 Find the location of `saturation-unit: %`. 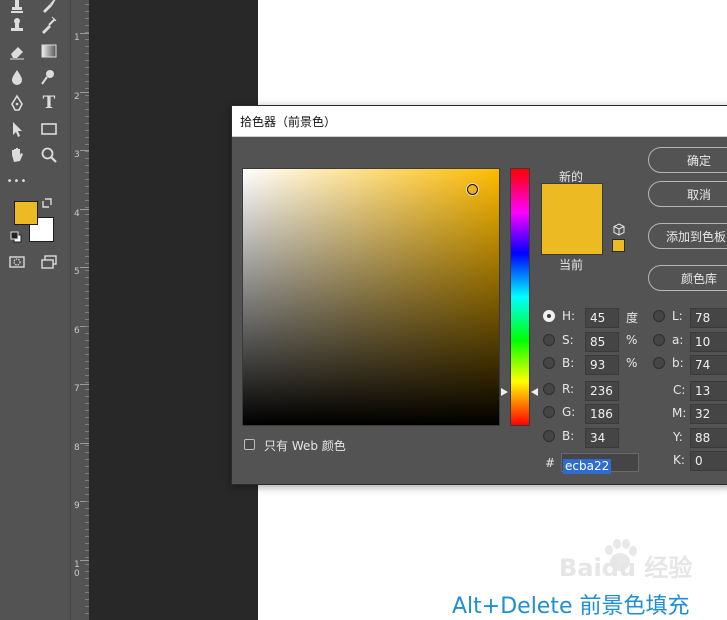

saturation-unit: % is located at coordinates (632, 340).